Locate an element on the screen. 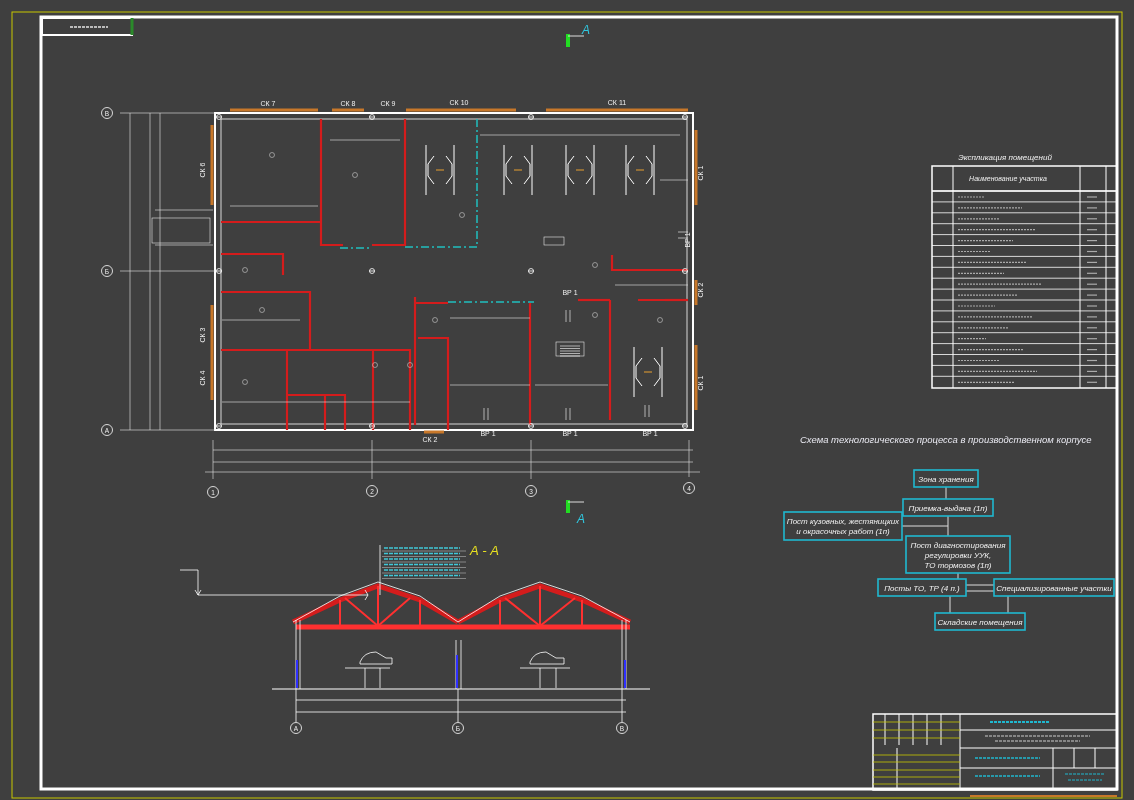 The height and width of the screenshot is (800, 1134). process-box: Пост диагностирования регулировки УУК, ТО тормозов (1п) is located at coordinates (958, 554).